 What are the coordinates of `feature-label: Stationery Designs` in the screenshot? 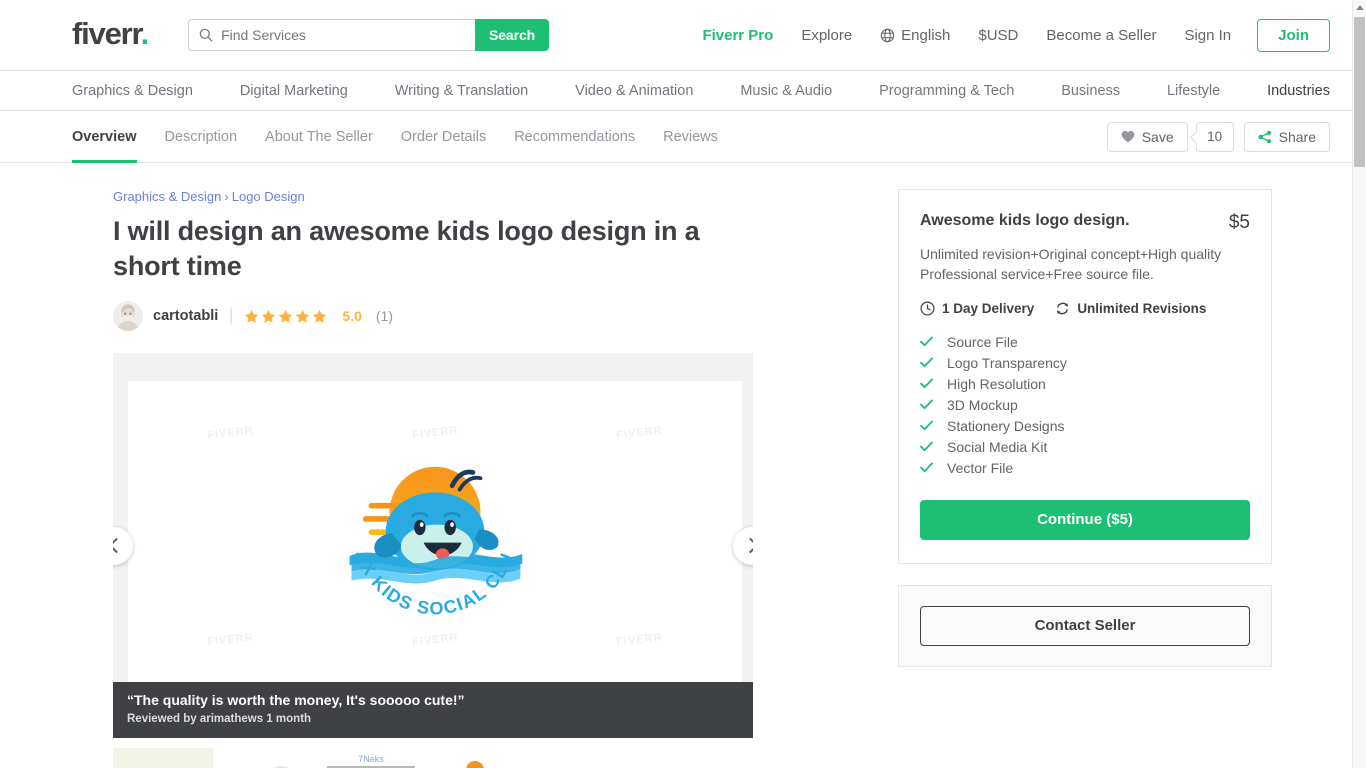 It's located at (1006, 425).